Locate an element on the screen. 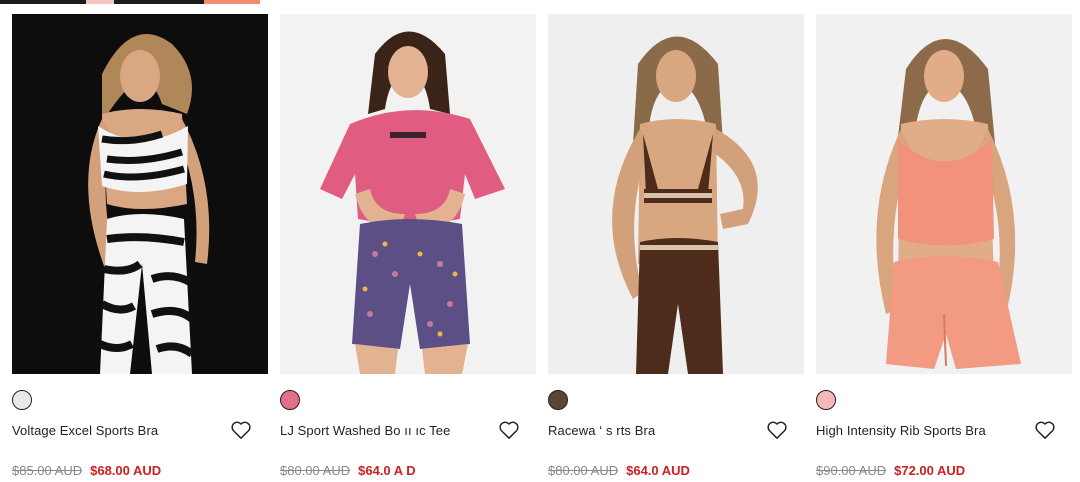 The image size is (1080, 482). price: $80.00 AUD $64.0 ​AUD is located at coordinates (619, 470).